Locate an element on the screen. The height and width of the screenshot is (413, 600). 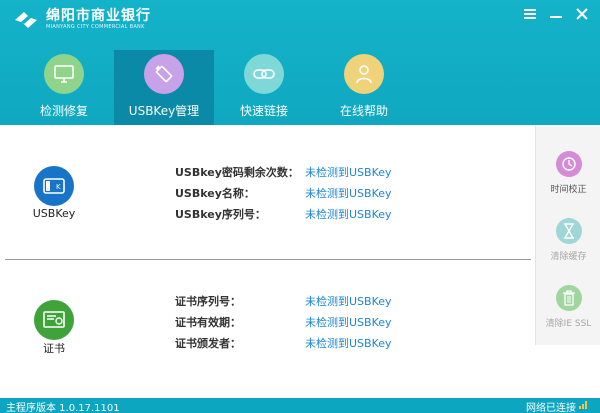
bank-name-cn: 绵阳市商业银行 is located at coordinates (98, 16).